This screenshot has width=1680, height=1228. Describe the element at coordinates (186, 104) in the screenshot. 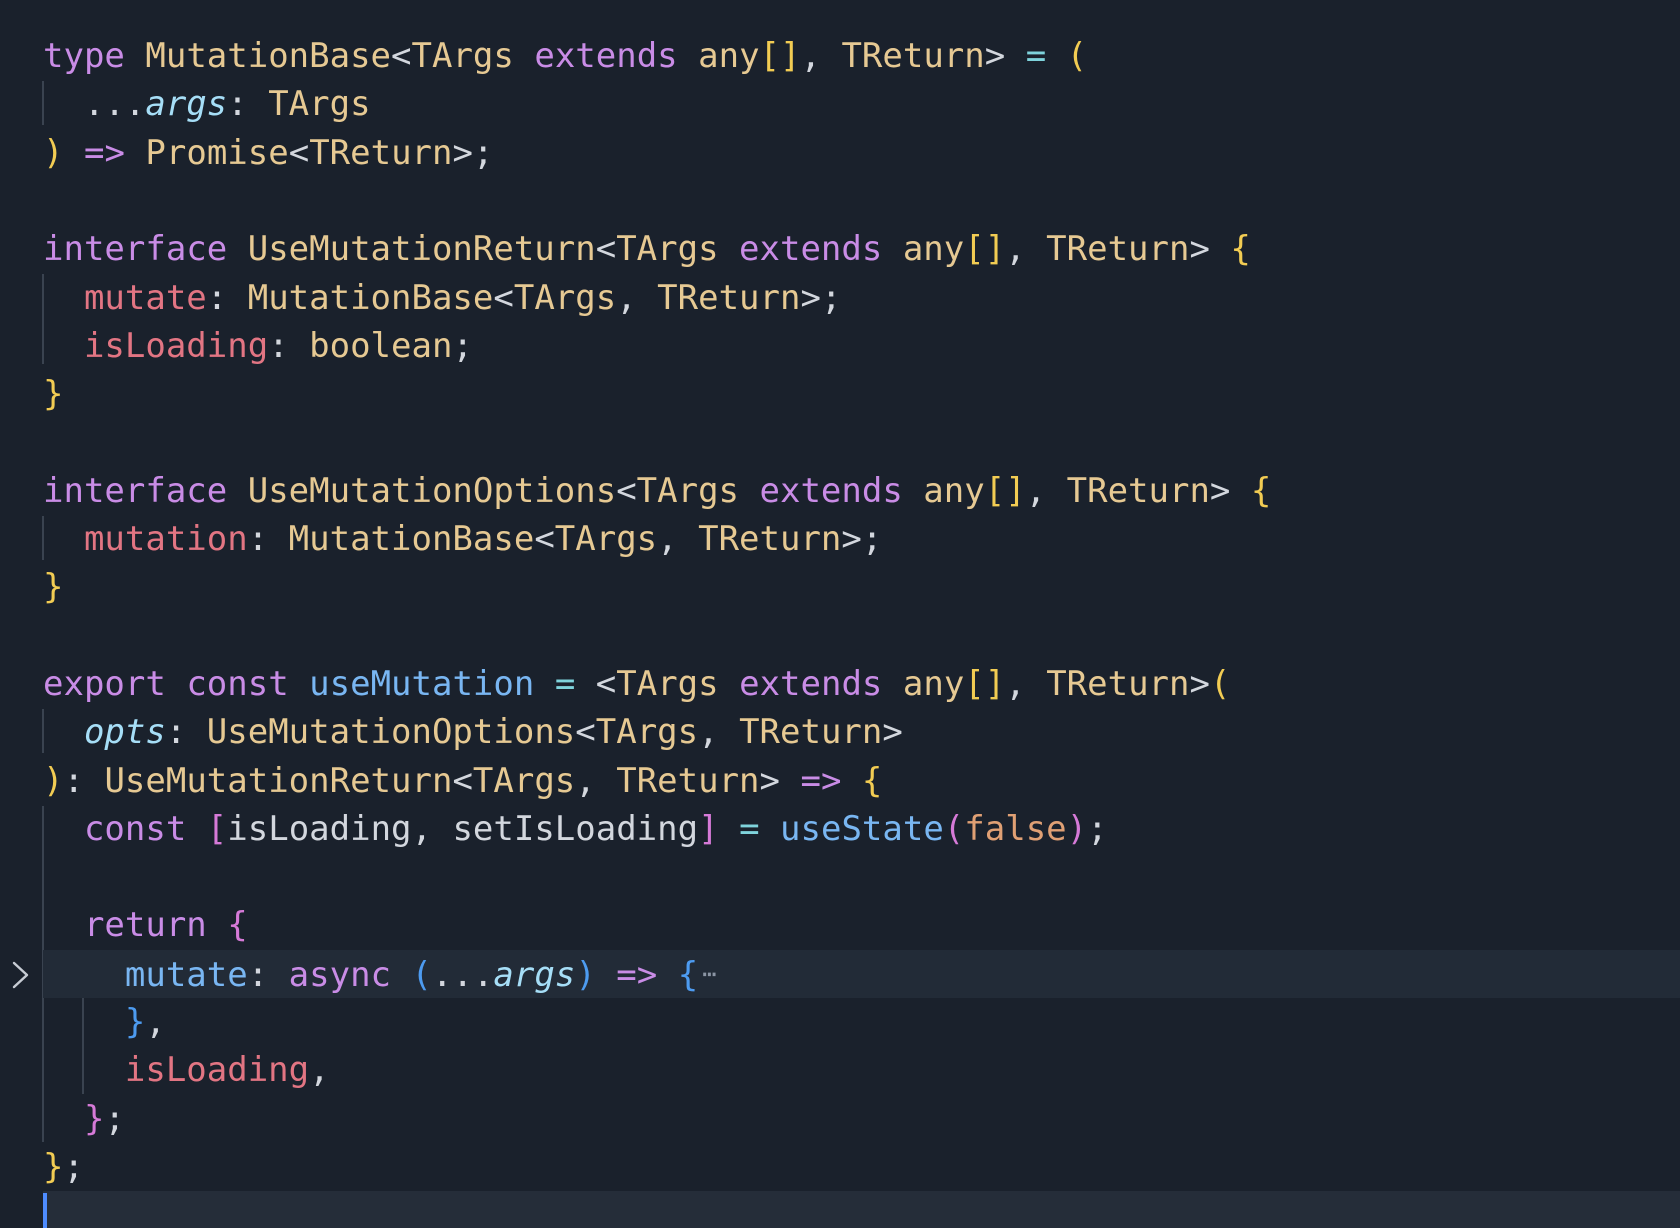

I see `code-token: args` at that location.